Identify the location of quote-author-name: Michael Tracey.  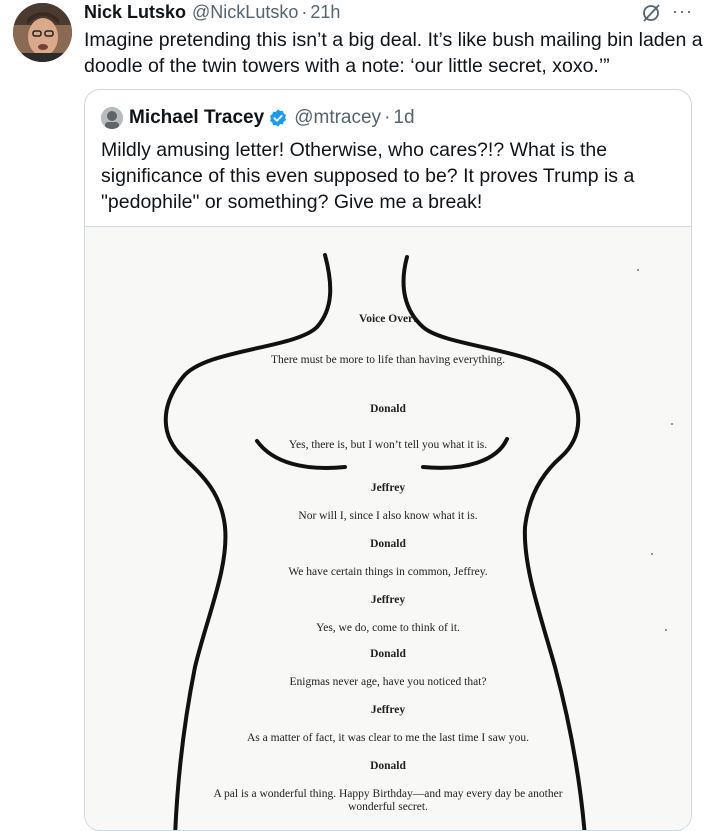
(196, 118).